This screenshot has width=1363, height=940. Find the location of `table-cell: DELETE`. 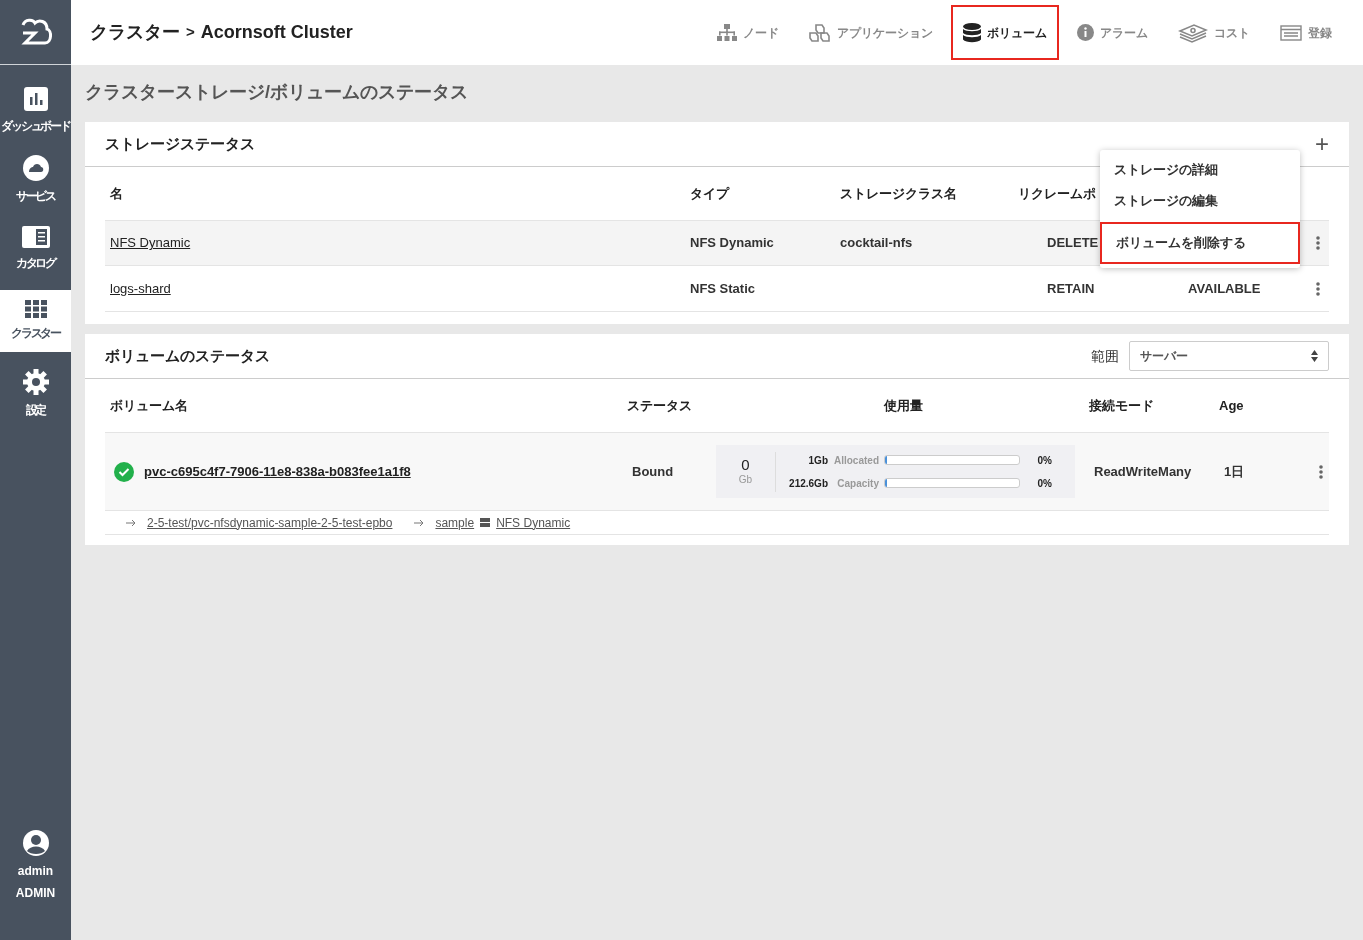

table-cell: DELETE is located at coordinates (1073, 243).